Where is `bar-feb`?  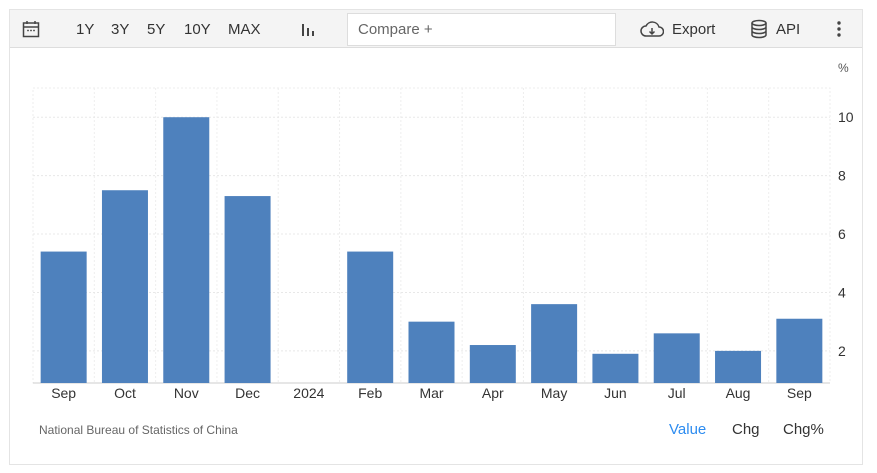
bar-feb is located at coordinates (370, 317).